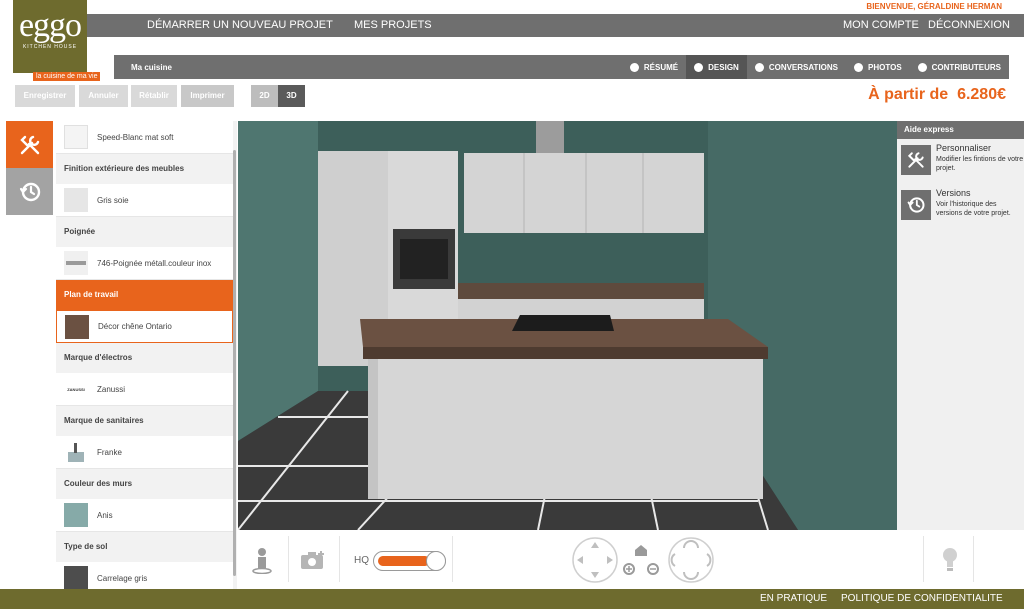 The height and width of the screenshot is (609, 1024). What do you see at coordinates (264, 96) in the screenshot?
I see `view-2d-button: 2D` at bounding box center [264, 96].